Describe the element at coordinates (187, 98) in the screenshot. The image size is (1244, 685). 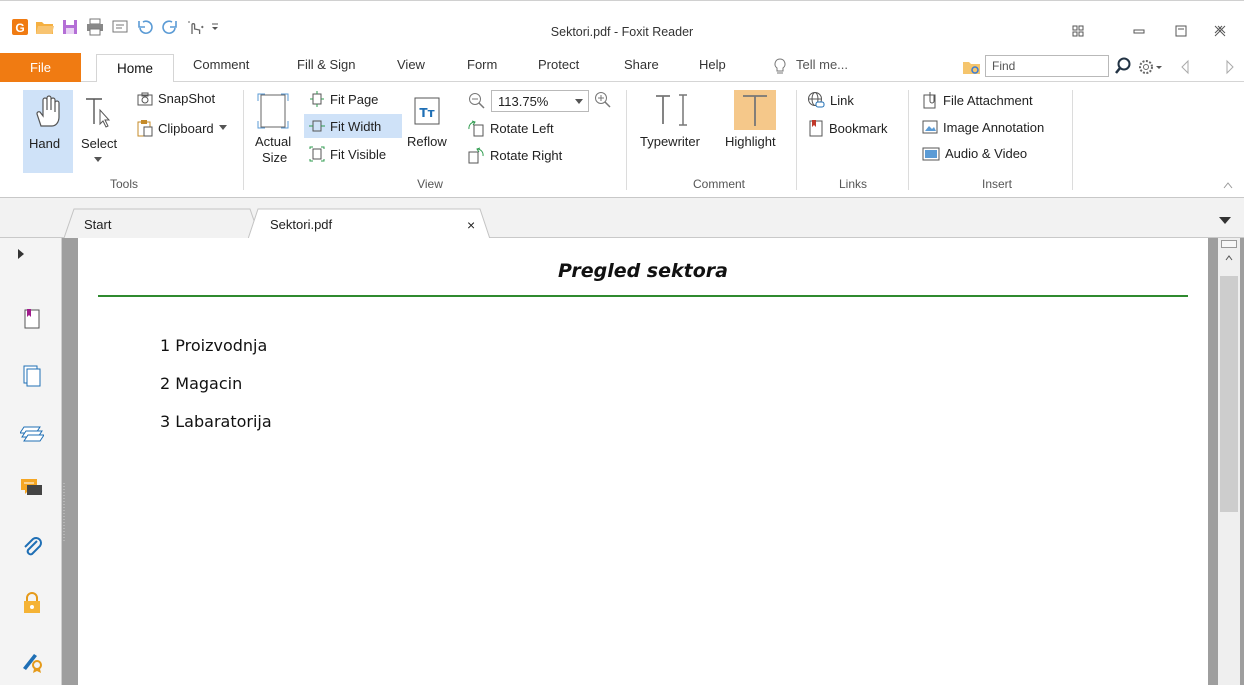
I see `snapshot-label: SnapShot` at that location.